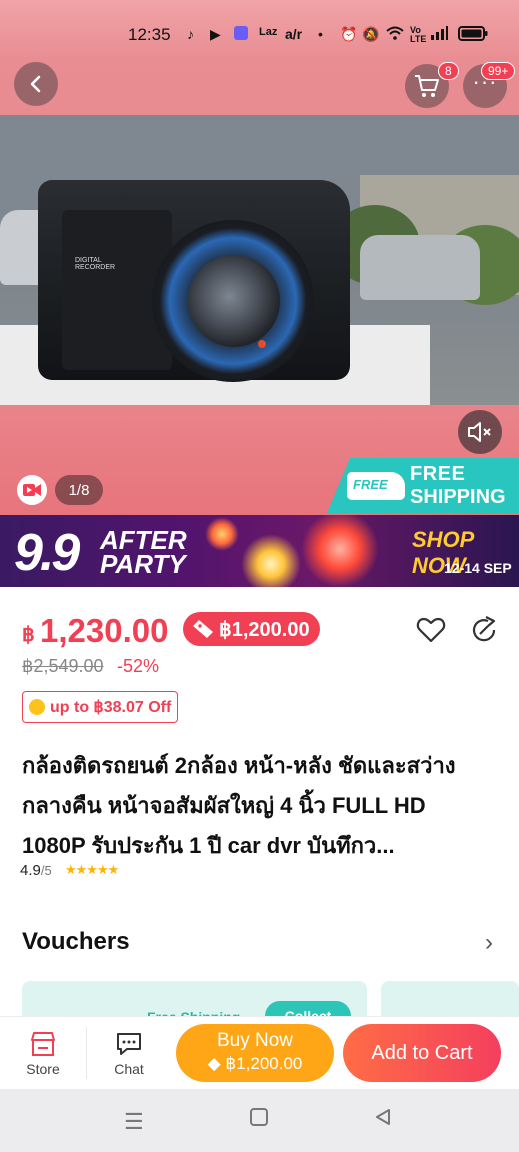 The width and height of the screenshot is (519, 1152). What do you see at coordinates (95, 264) in the screenshot?
I see `dashcam-label: DIGITAL RECORDER` at bounding box center [95, 264].